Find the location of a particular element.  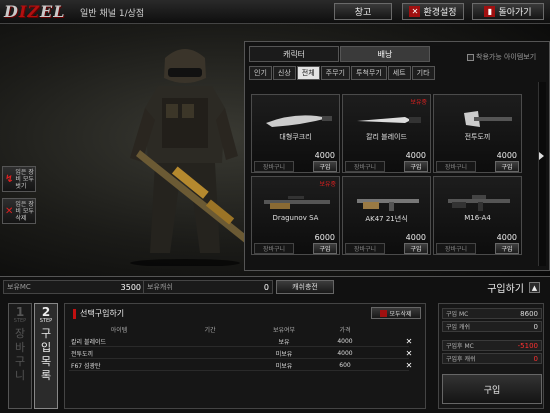

title-marker is located at coordinates (74, 313).